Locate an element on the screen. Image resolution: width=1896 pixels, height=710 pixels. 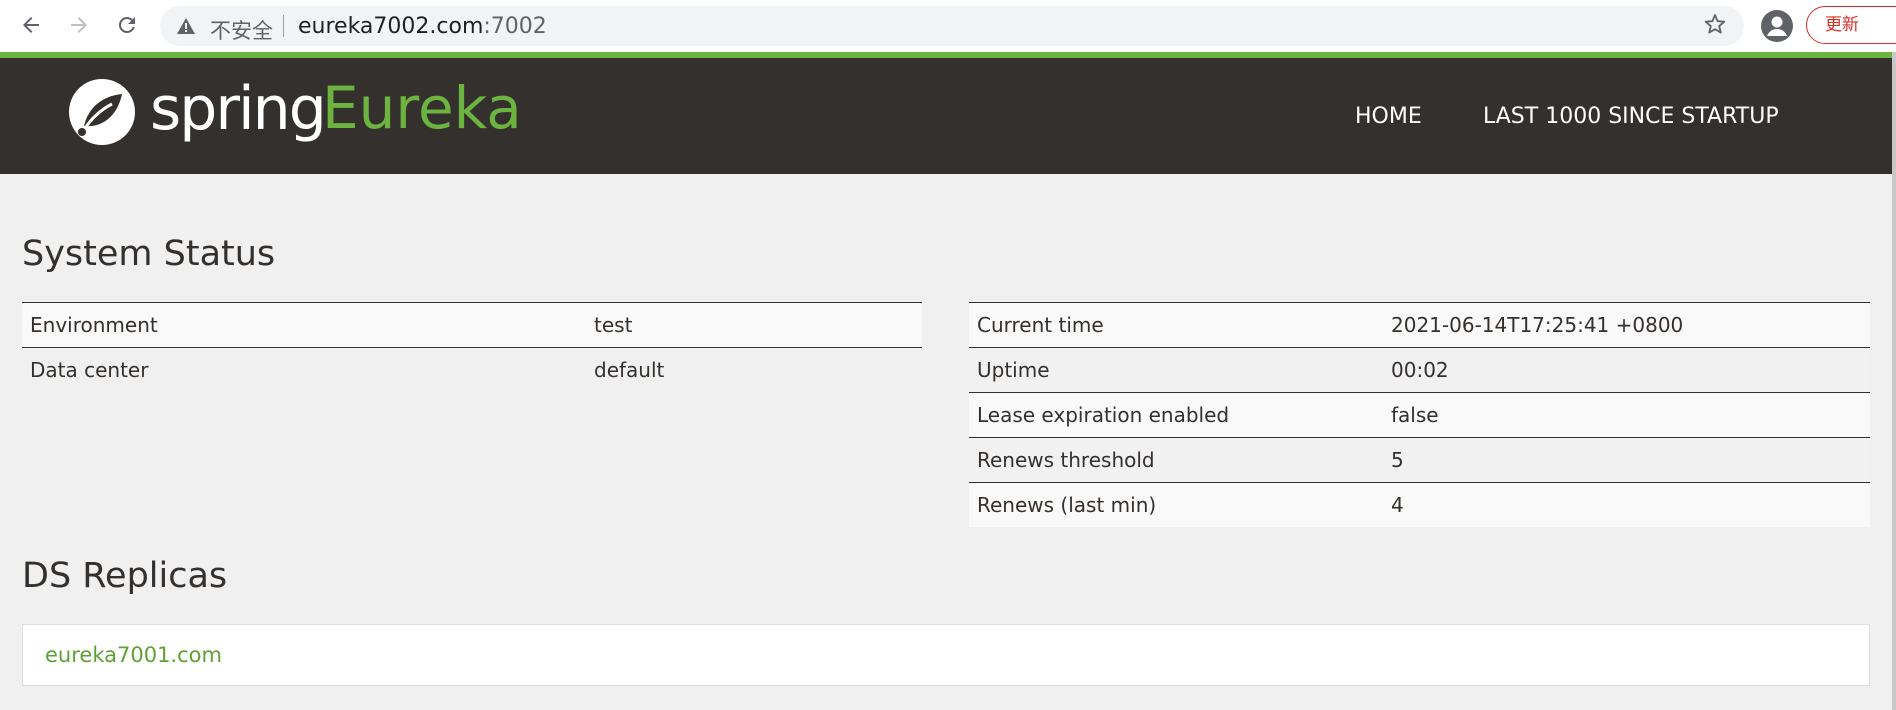
update-button: 更新 ⋮ is located at coordinates (1851, 25).